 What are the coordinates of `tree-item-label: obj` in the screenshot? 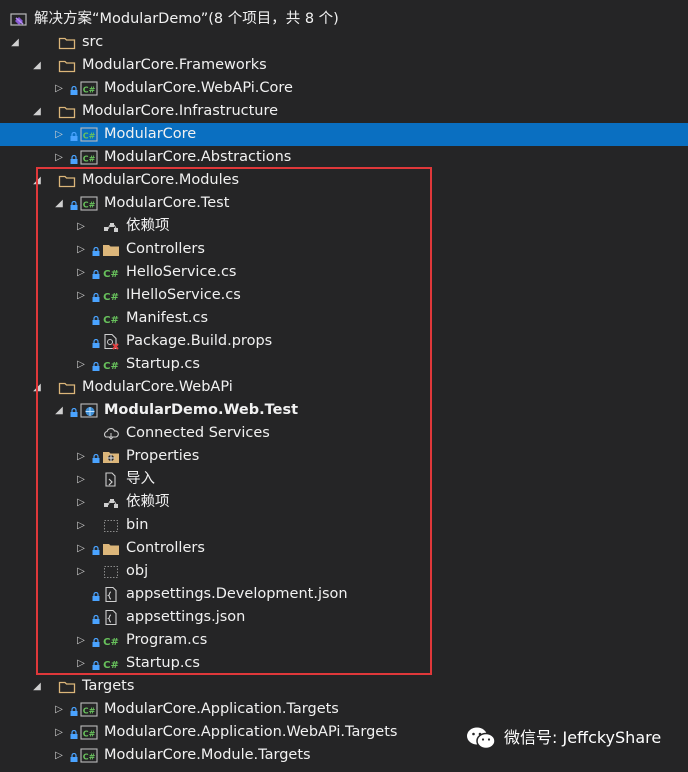 It's located at (137, 571).